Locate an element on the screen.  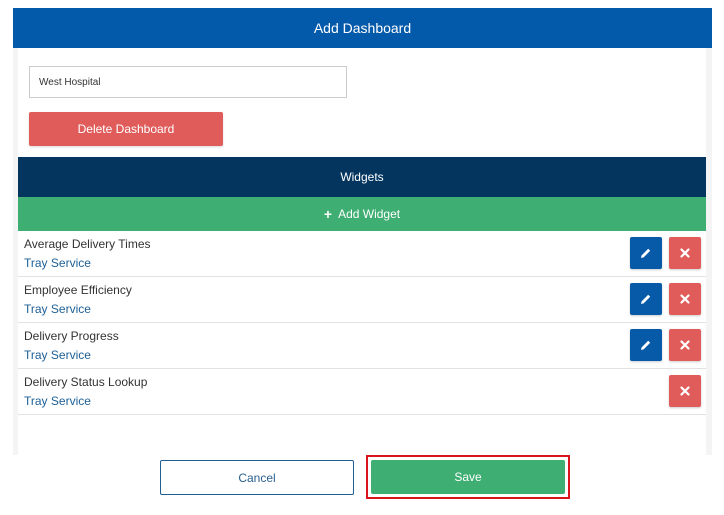
widget-row: Delivery Status Lookup Tray Service is located at coordinates (362, 392).